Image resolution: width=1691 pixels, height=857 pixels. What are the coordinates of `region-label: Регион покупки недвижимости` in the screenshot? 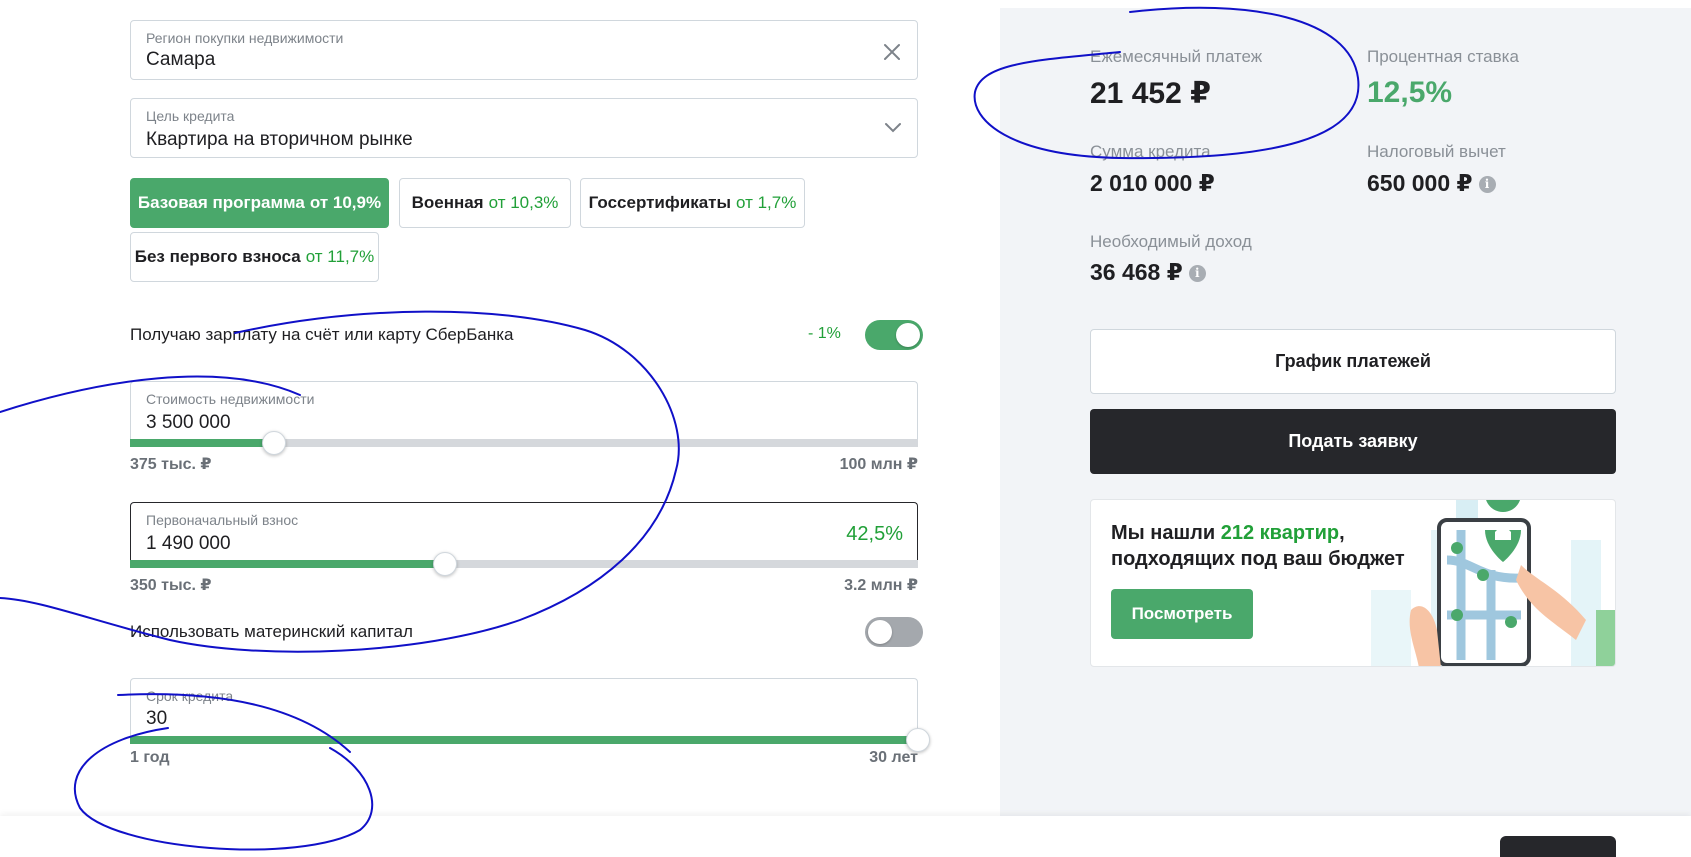 It's located at (245, 38).